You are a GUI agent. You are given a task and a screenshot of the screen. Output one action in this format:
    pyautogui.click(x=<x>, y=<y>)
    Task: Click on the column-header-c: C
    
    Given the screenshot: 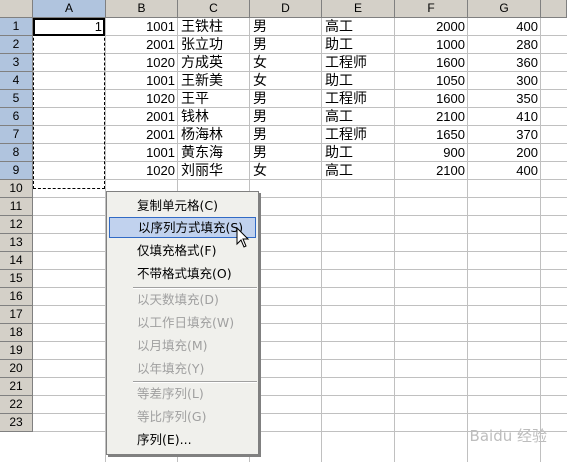 What is the action you would take?
    pyautogui.click(x=214, y=9)
    